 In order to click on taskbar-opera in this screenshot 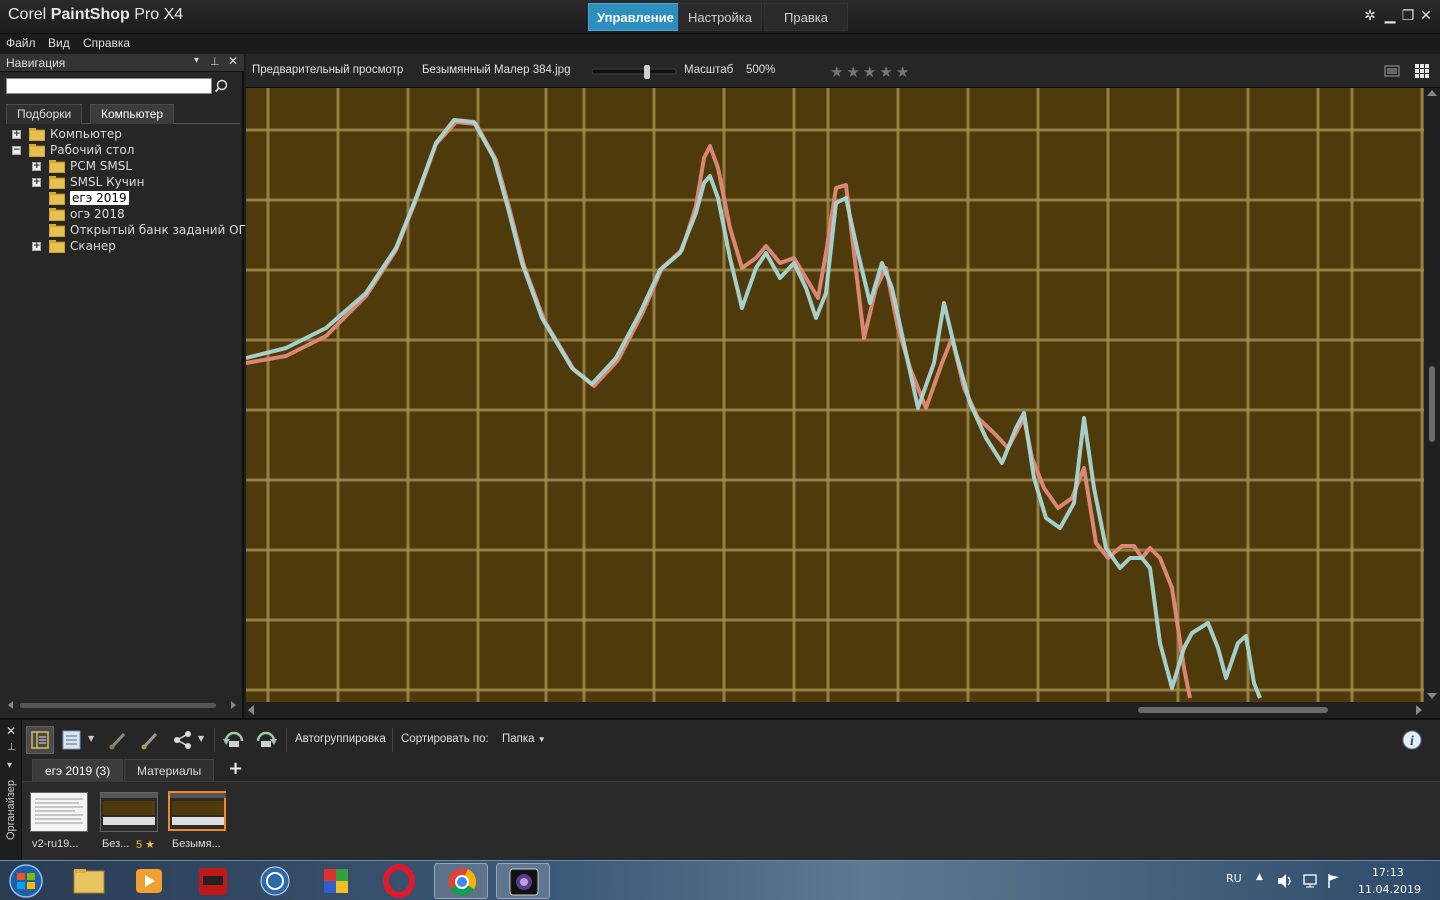, I will do `click(399, 881)`.